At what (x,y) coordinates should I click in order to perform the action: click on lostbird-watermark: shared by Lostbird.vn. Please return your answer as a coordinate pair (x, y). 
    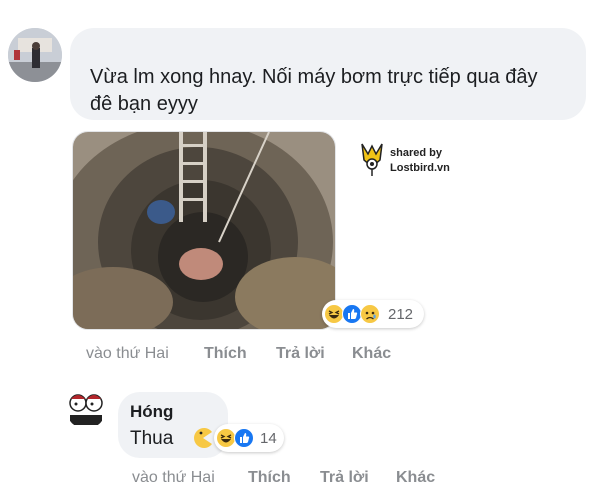
    Looking at the image, I should click on (413, 160).